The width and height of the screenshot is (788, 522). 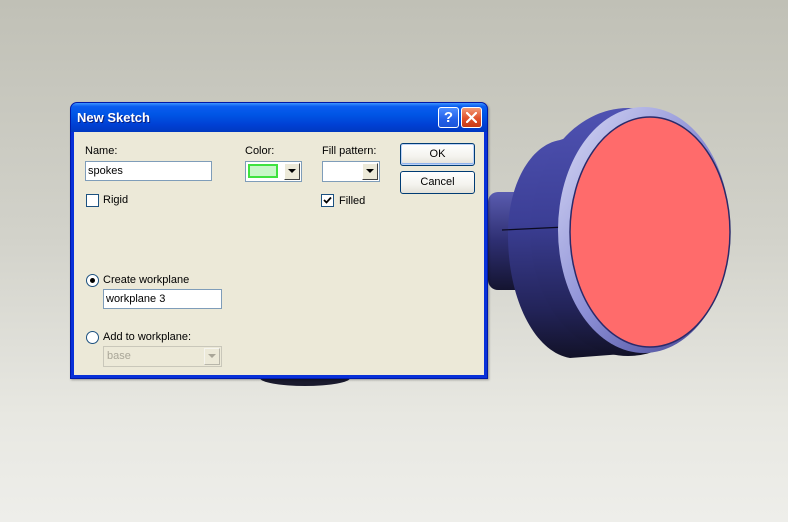 What do you see at coordinates (92, 200) in the screenshot?
I see `rigid-checkbox` at bounding box center [92, 200].